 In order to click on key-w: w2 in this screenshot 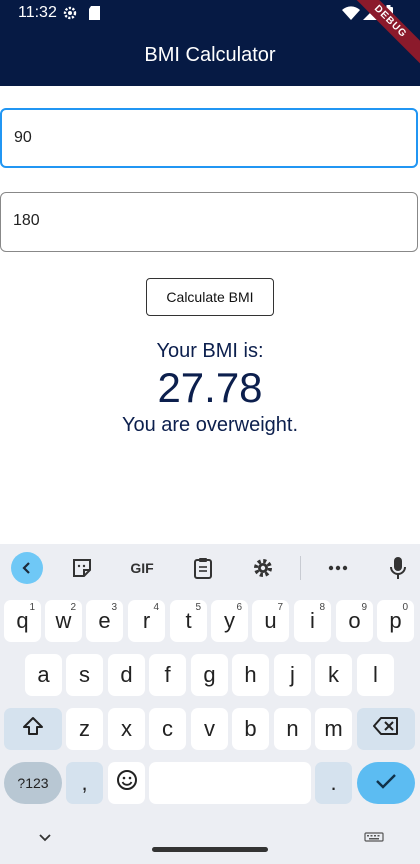, I will do `click(63, 621)`.